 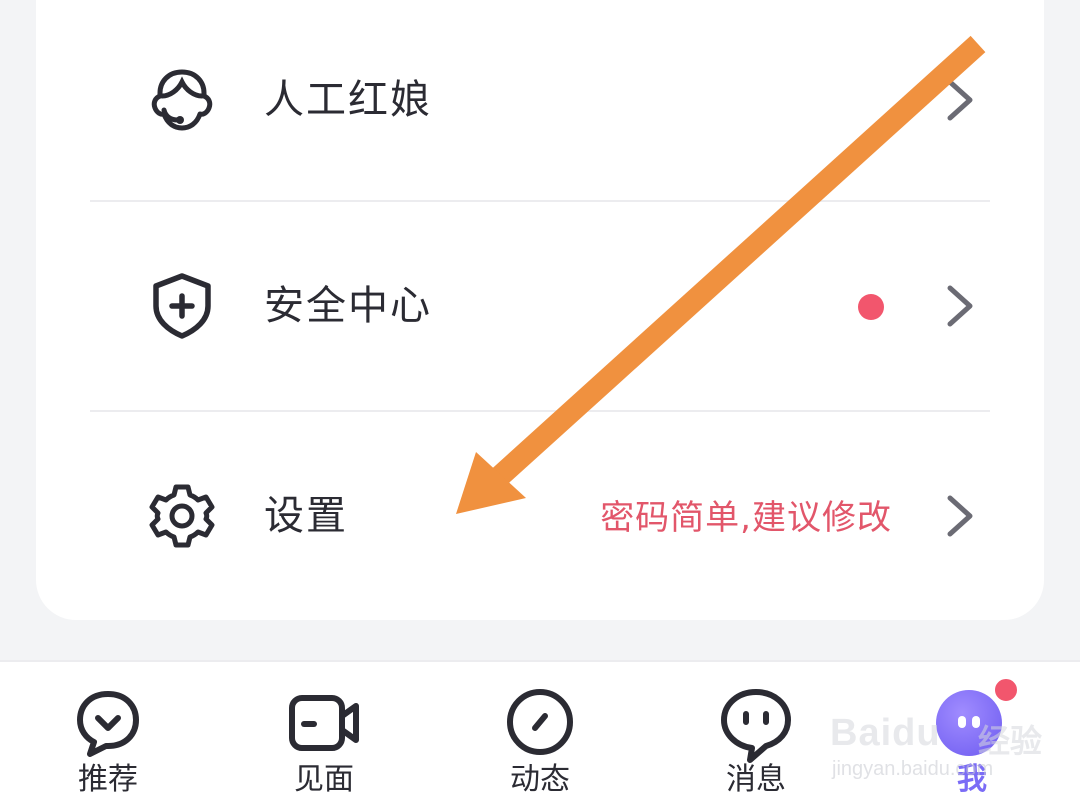 What do you see at coordinates (182, 516) in the screenshot?
I see `gear-icon` at bounding box center [182, 516].